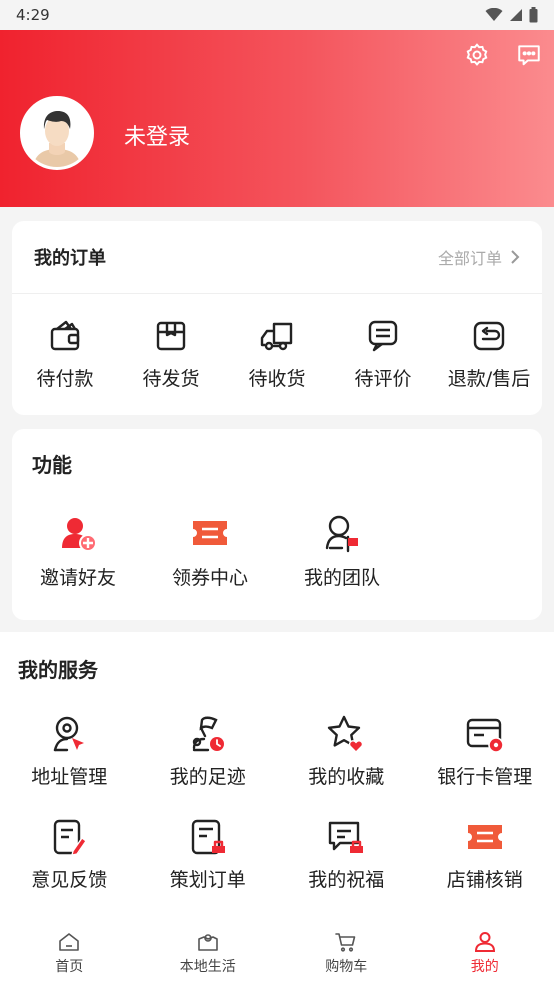 This screenshot has width=554, height=984. Describe the element at coordinates (209, 578) in the screenshot. I see `function-label: 领券中心` at that location.